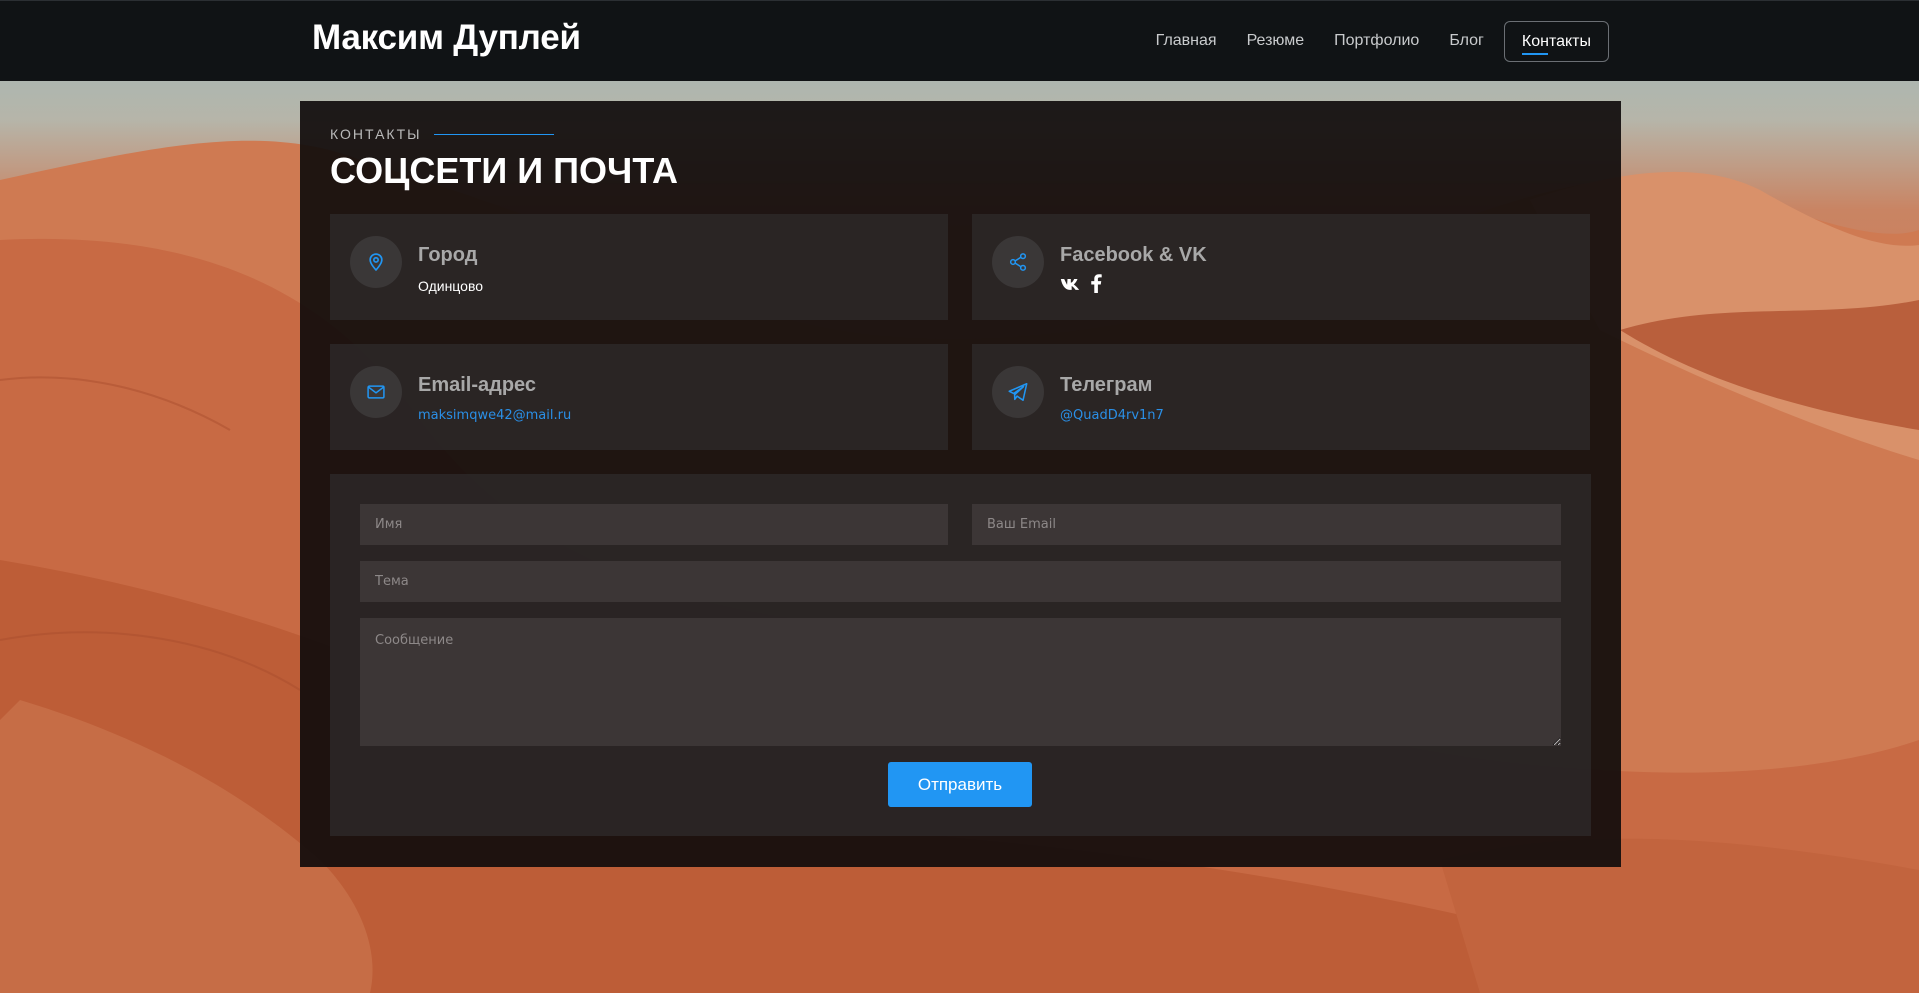 This screenshot has width=1919, height=993. I want to click on nav-link-contacts: Контакты, so click(1556, 41).